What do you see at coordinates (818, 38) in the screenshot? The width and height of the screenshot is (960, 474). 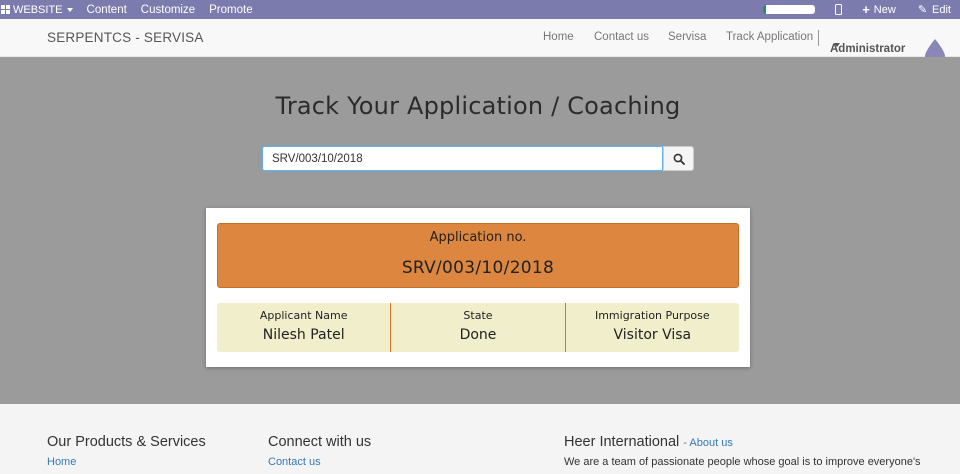 I see `nav-divider` at bounding box center [818, 38].